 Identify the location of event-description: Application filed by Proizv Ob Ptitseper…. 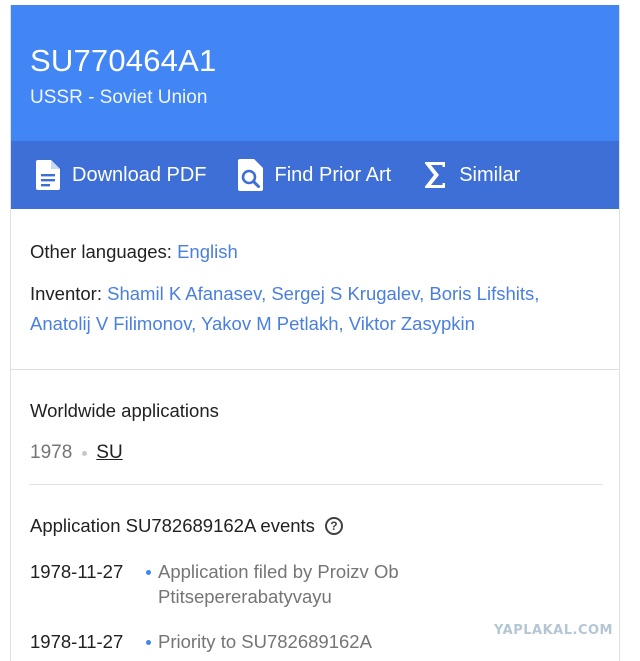
(278, 584).